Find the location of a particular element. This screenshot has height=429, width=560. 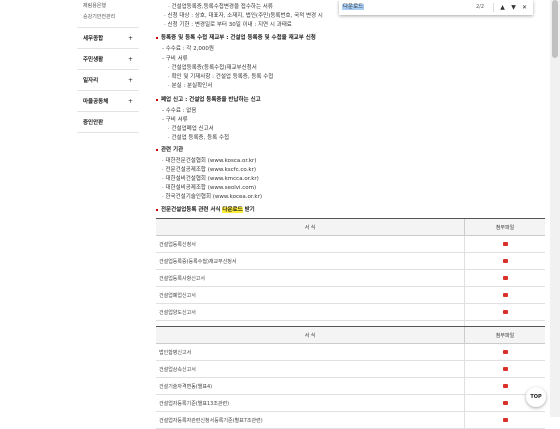

table-row: 건설업자등록자관련신청서등록기준(별표7조관련) is located at coordinates (350, 420).